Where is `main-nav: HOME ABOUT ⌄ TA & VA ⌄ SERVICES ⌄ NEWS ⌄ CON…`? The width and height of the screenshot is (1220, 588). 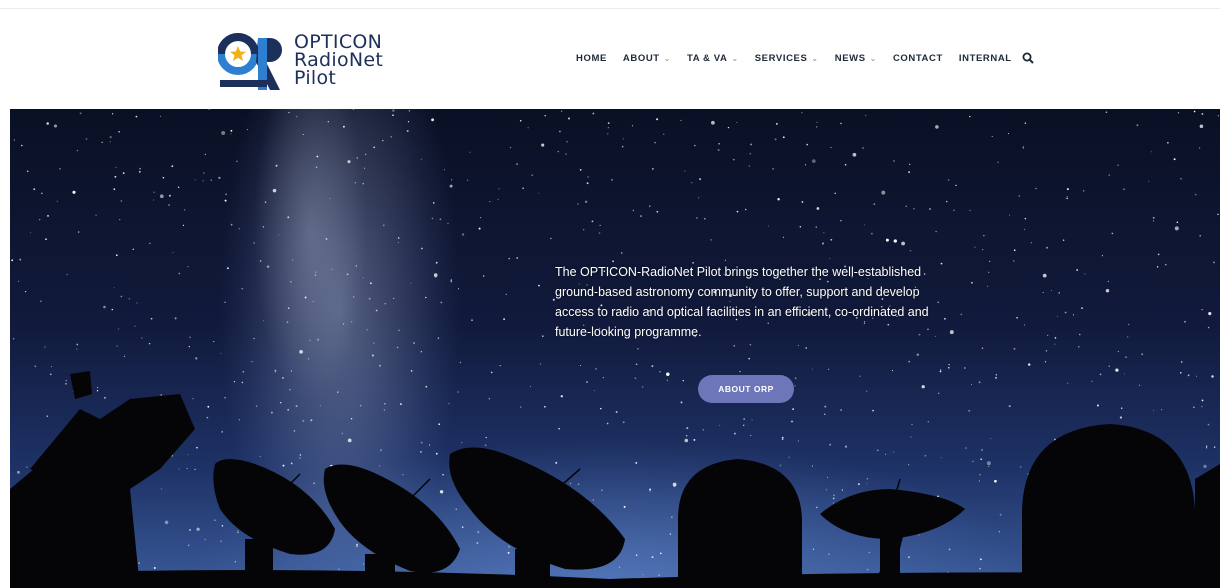
main-nav: HOME ABOUT ⌄ TA & VA ⌄ SERVICES ⌄ NEWS ⌄ CON… is located at coordinates (805, 58).